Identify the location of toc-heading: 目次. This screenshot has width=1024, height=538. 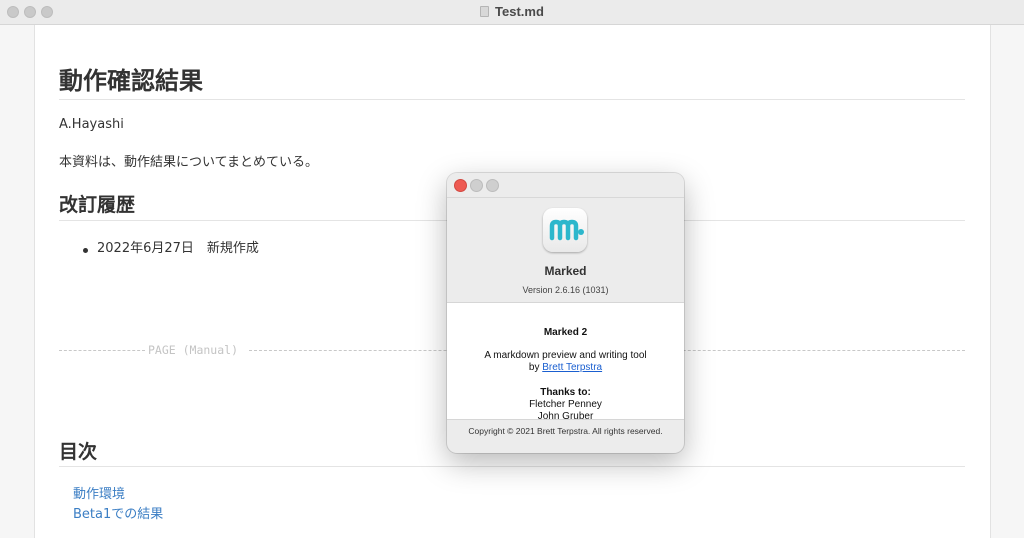
(78, 452).